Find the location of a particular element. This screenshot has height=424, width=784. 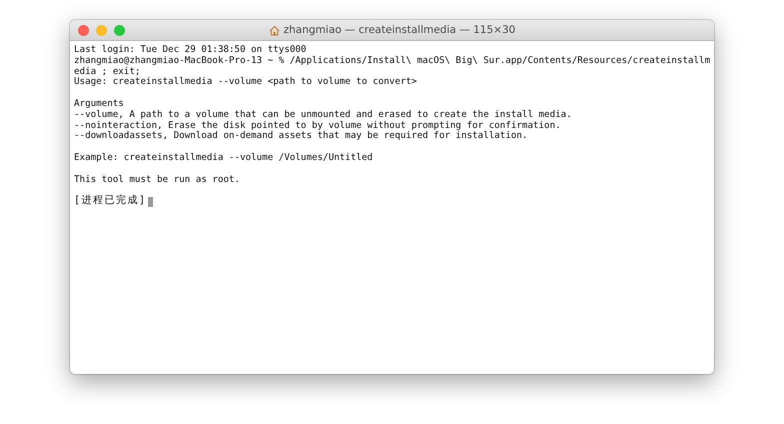

terminal-line: Last login: Tue Dec 29 01:38:50 on ttys000 is located at coordinates (191, 50).